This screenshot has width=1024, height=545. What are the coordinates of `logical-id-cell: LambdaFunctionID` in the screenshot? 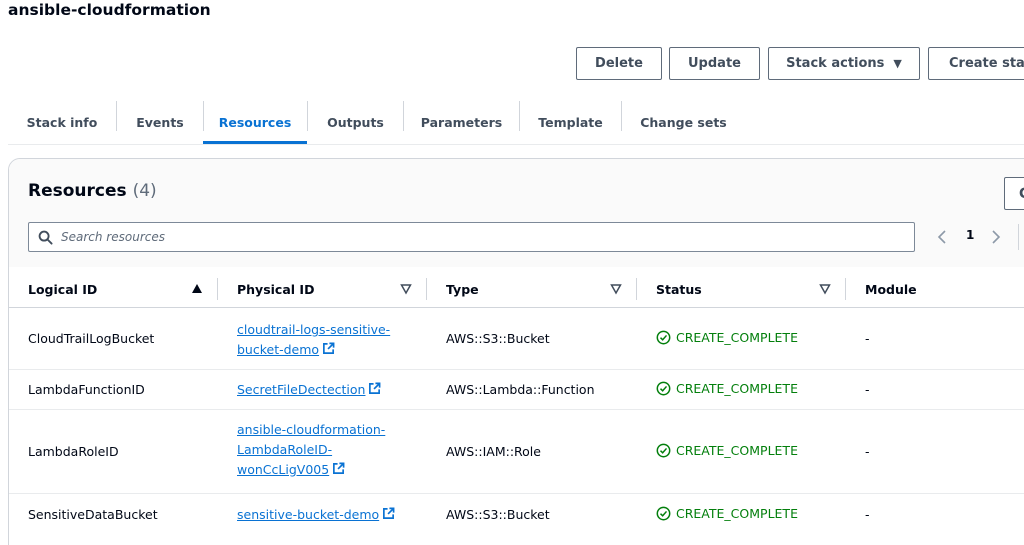 It's located at (86, 389).